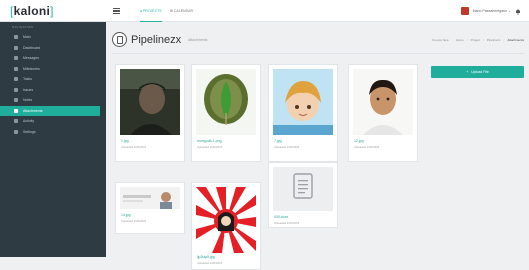 This screenshot has width=529, height=270. What do you see at coordinates (16, 89) in the screenshot?
I see `issue-icon` at bounding box center [16, 89].